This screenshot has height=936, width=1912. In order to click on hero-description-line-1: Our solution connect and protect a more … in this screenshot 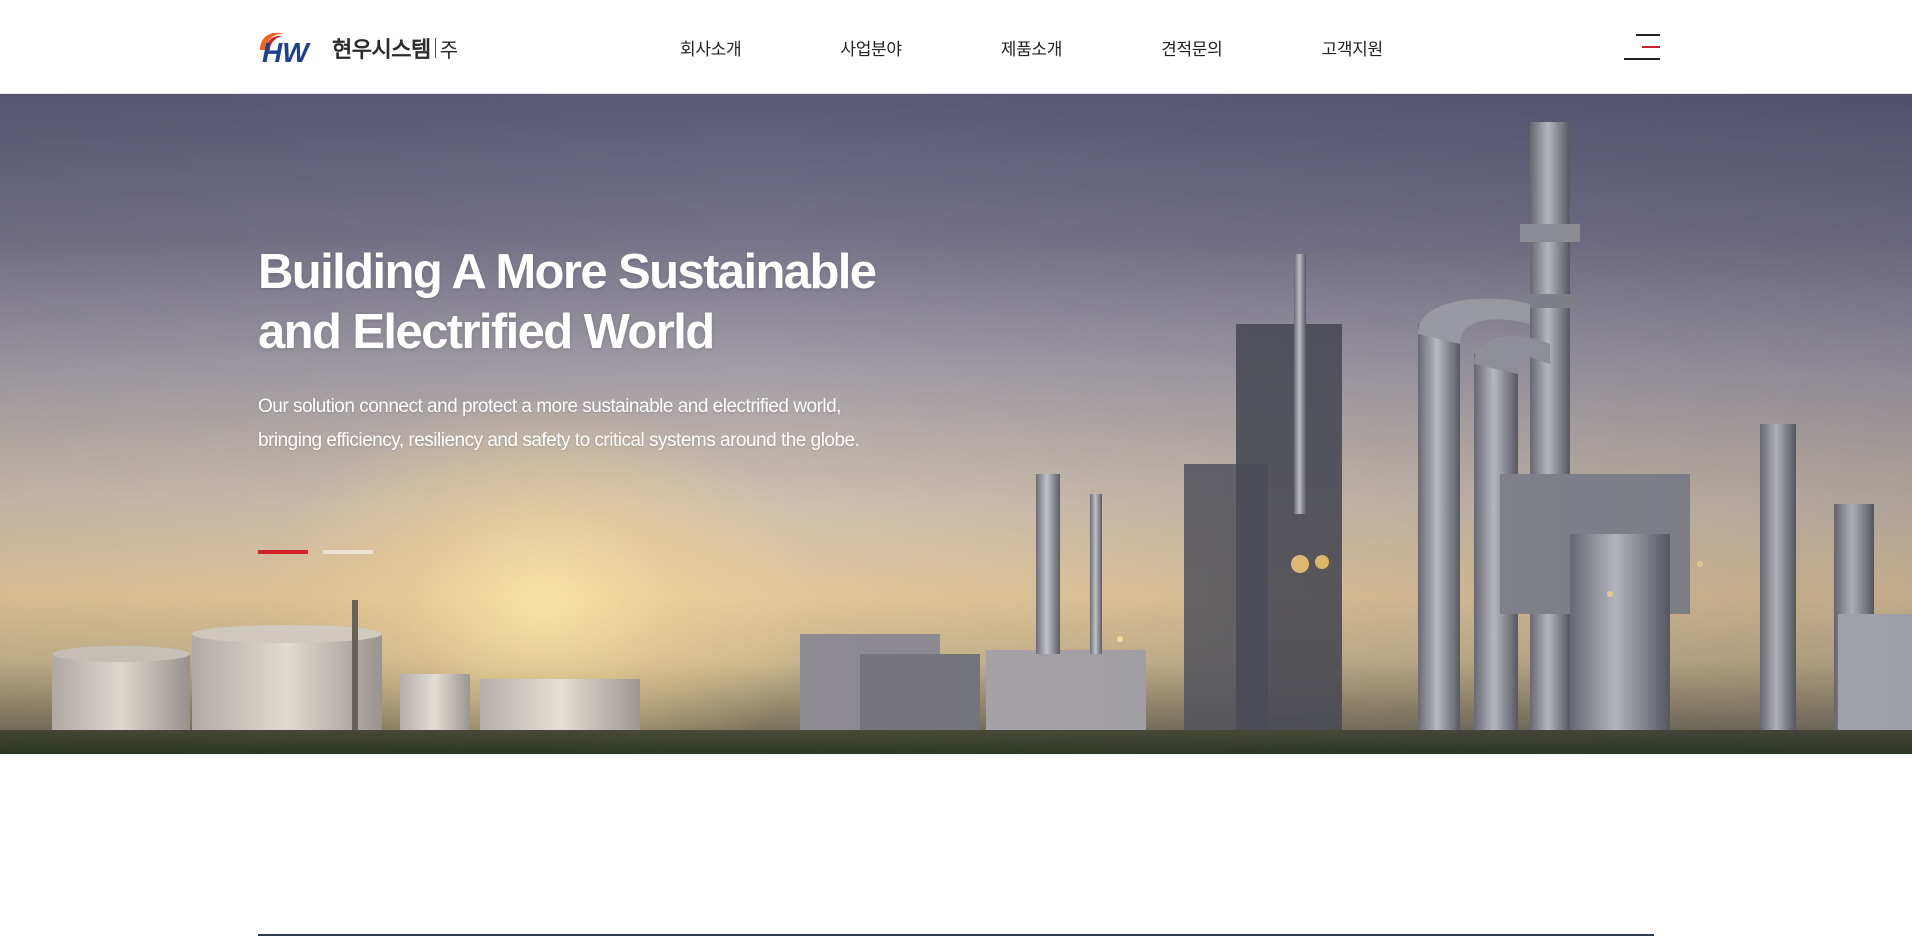, I will do `click(549, 406)`.